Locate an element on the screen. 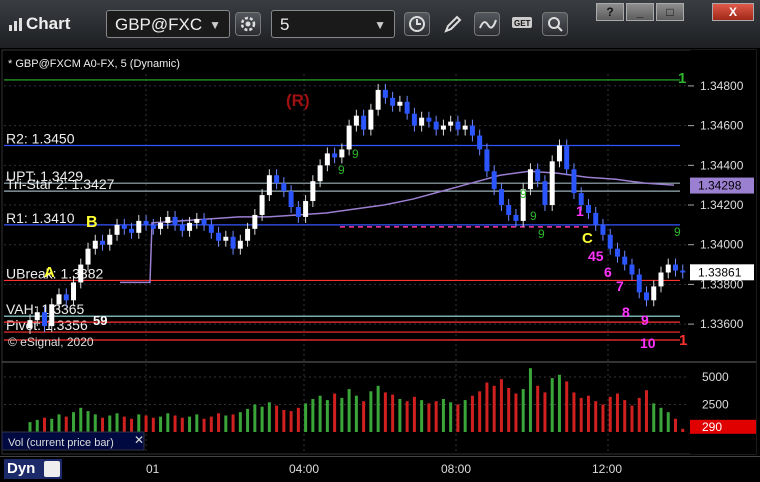 The width and height of the screenshot is (760, 482). time-tick: 08:00 is located at coordinates (456, 469).